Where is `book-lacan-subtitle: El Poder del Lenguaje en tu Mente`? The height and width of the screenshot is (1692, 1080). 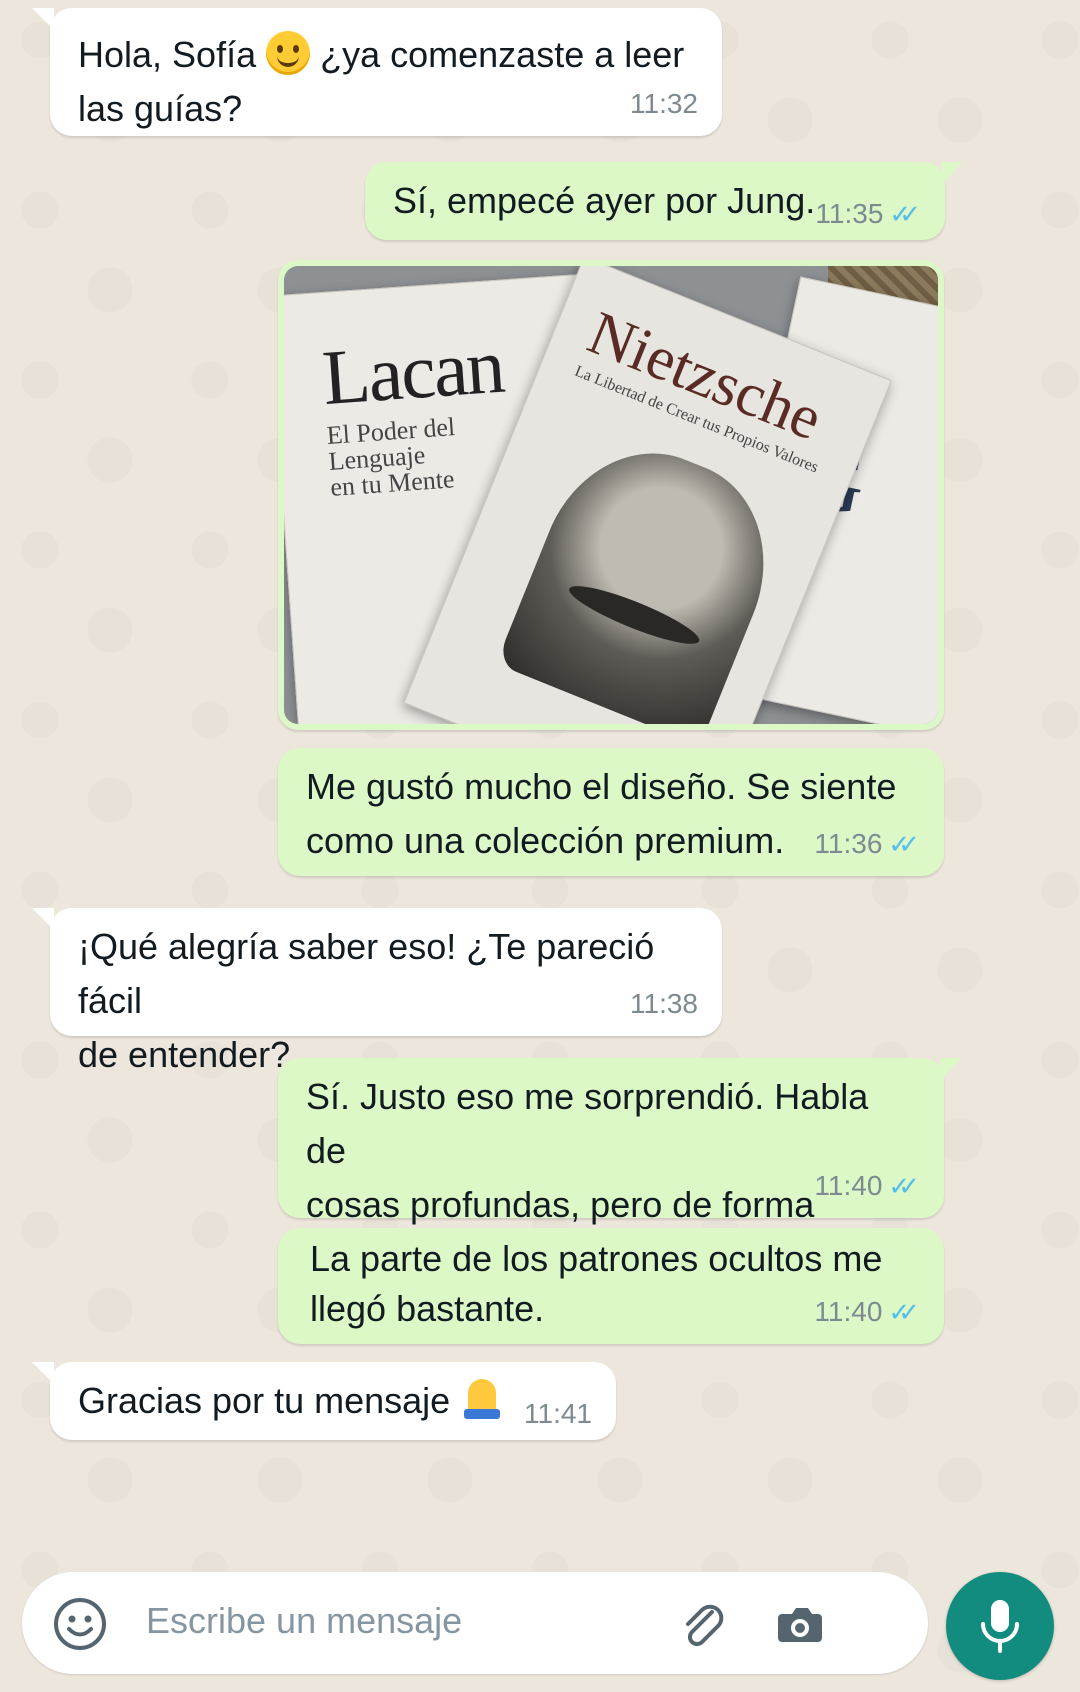
book-lacan-subtitle: El Poder del Lenguaje en tu Mente is located at coordinates (391, 457).